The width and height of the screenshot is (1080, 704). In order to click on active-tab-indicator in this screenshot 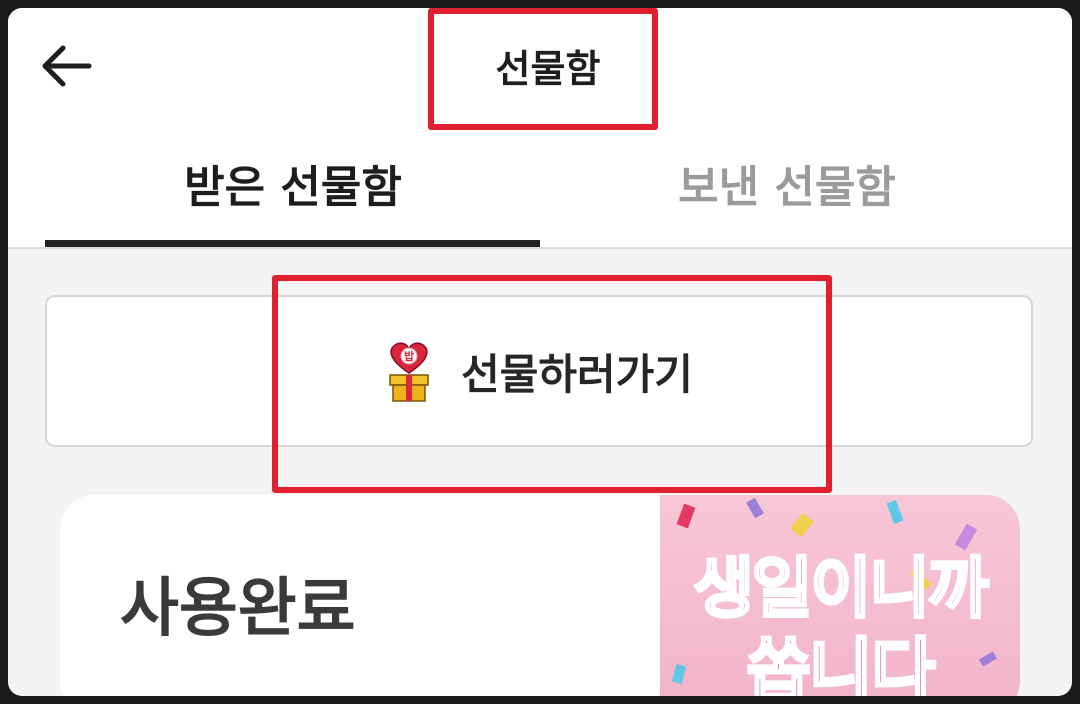, I will do `click(292, 243)`.